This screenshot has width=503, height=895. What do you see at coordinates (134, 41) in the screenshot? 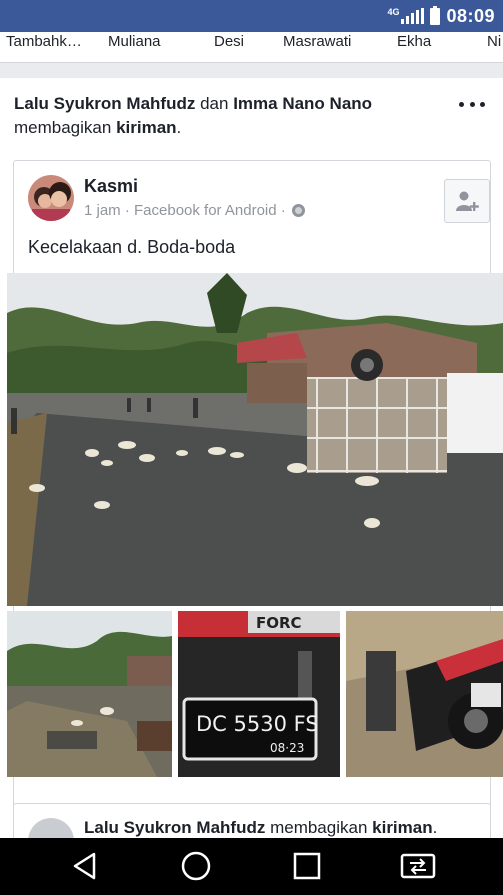
I see `friend-name: Muliana` at bounding box center [134, 41].